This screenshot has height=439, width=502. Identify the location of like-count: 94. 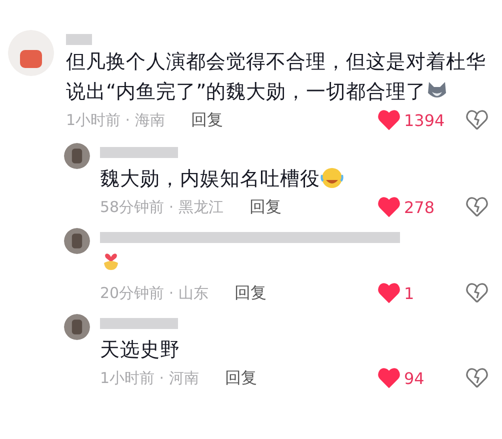
(415, 378).